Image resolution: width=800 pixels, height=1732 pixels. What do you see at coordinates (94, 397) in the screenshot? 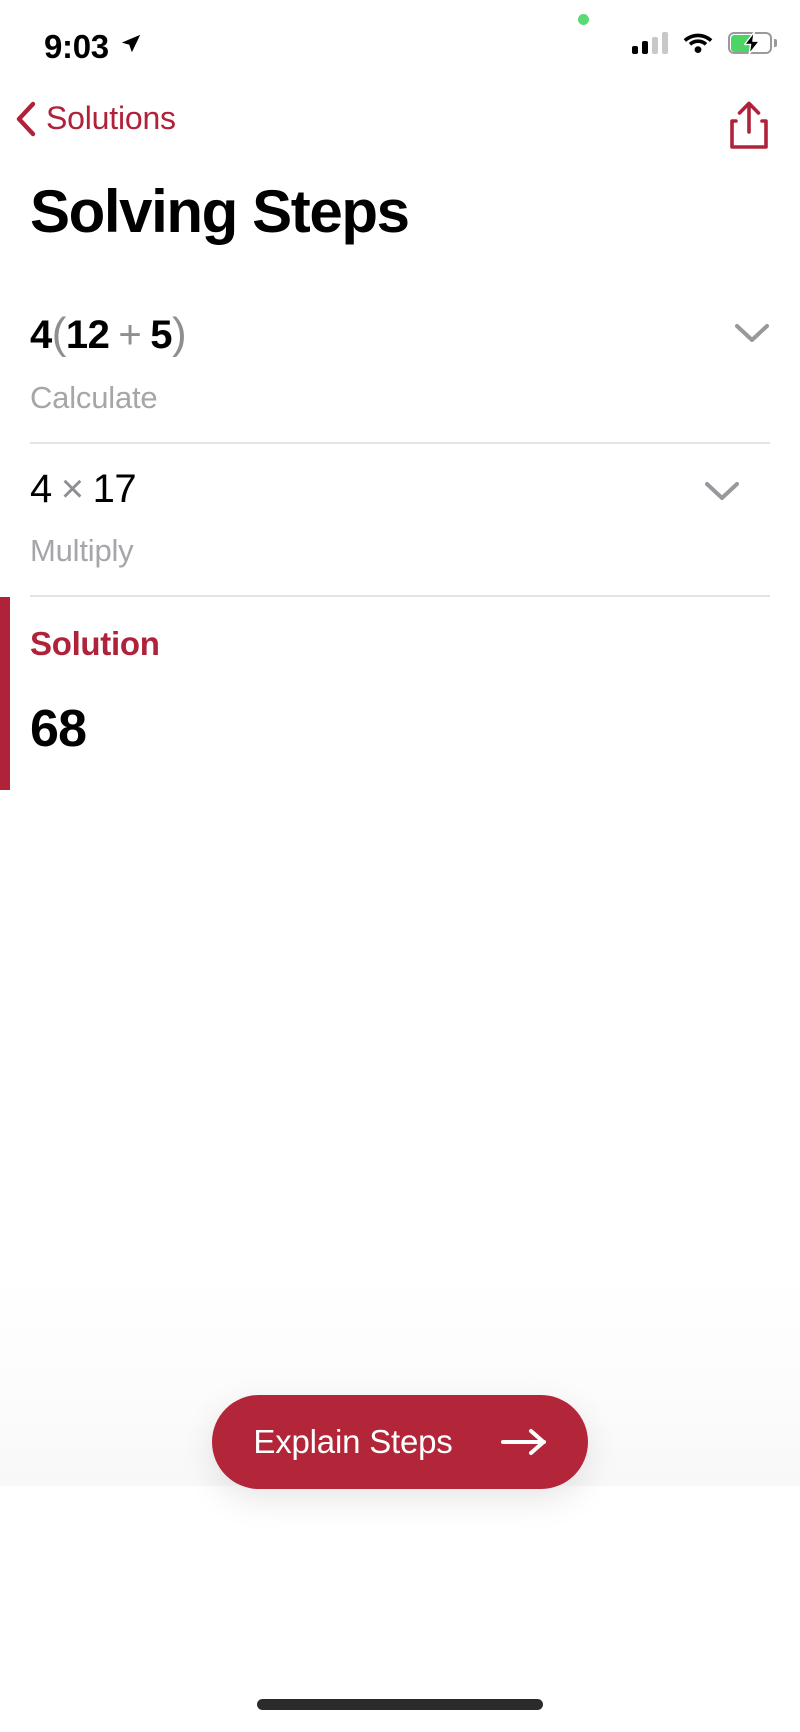
I see `step-caption: Calculate` at bounding box center [94, 397].